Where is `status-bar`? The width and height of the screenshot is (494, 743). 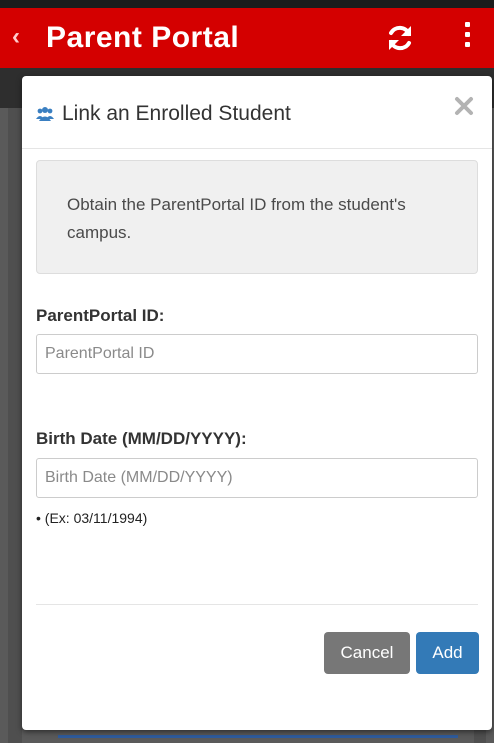 status-bar is located at coordinates (247, 4).